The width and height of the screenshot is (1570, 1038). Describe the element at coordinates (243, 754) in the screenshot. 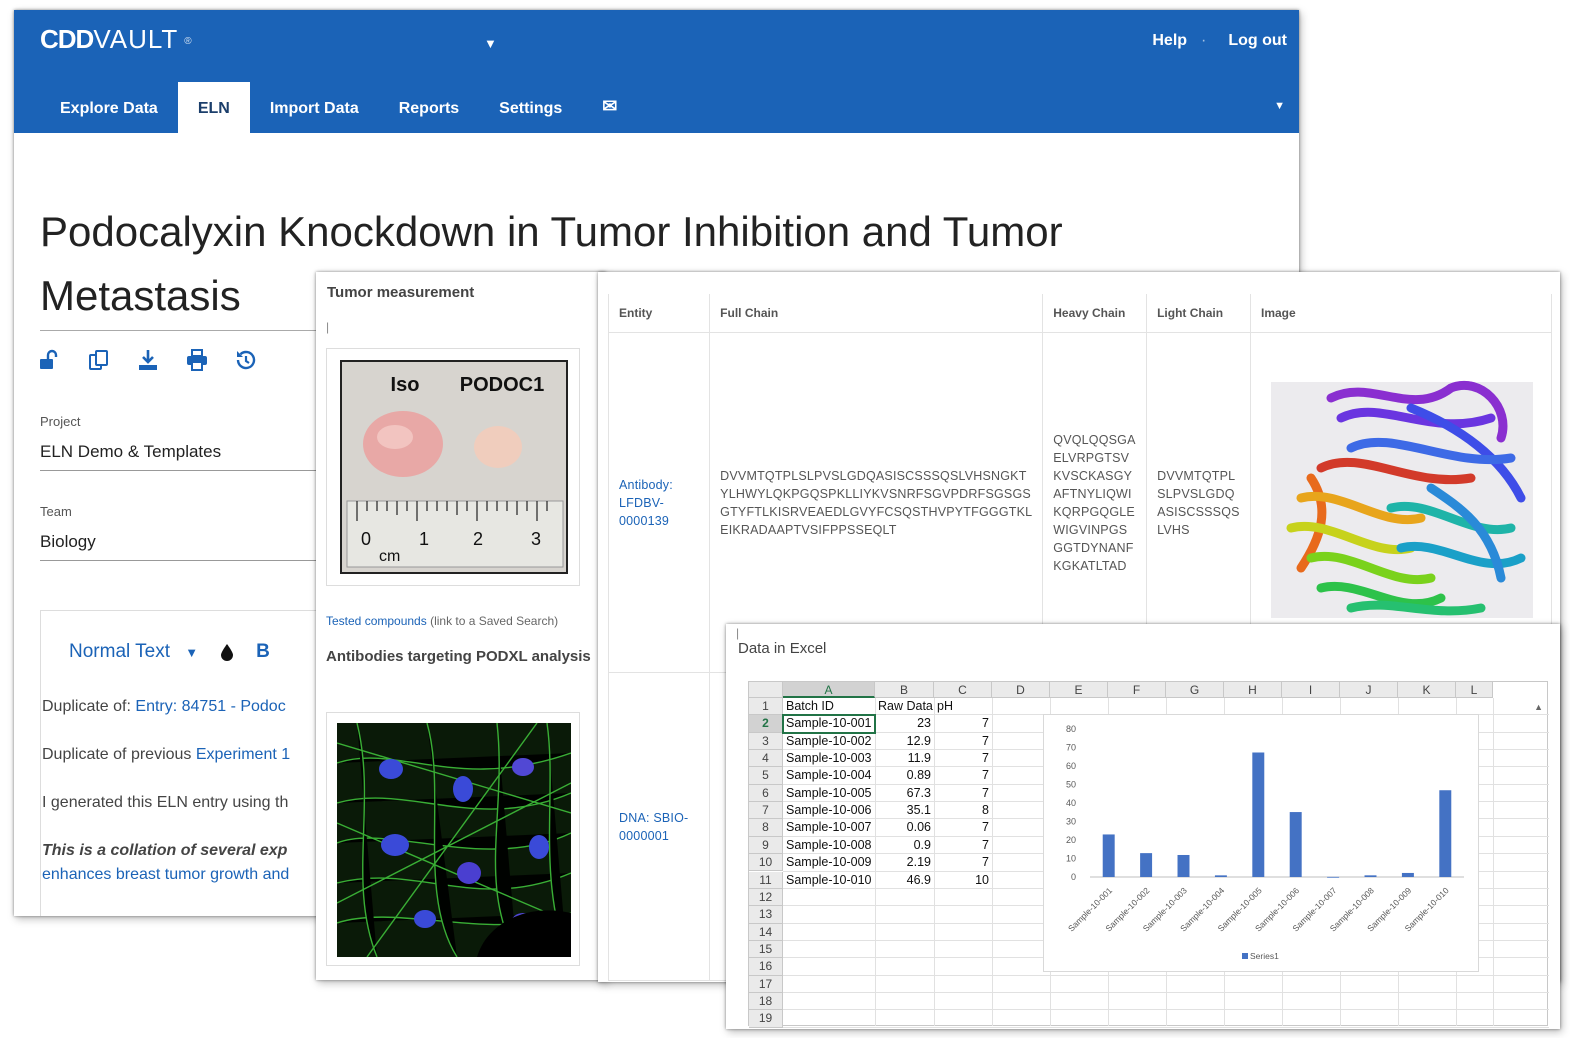

I see `experiment-link: Experiment 1` at that location.